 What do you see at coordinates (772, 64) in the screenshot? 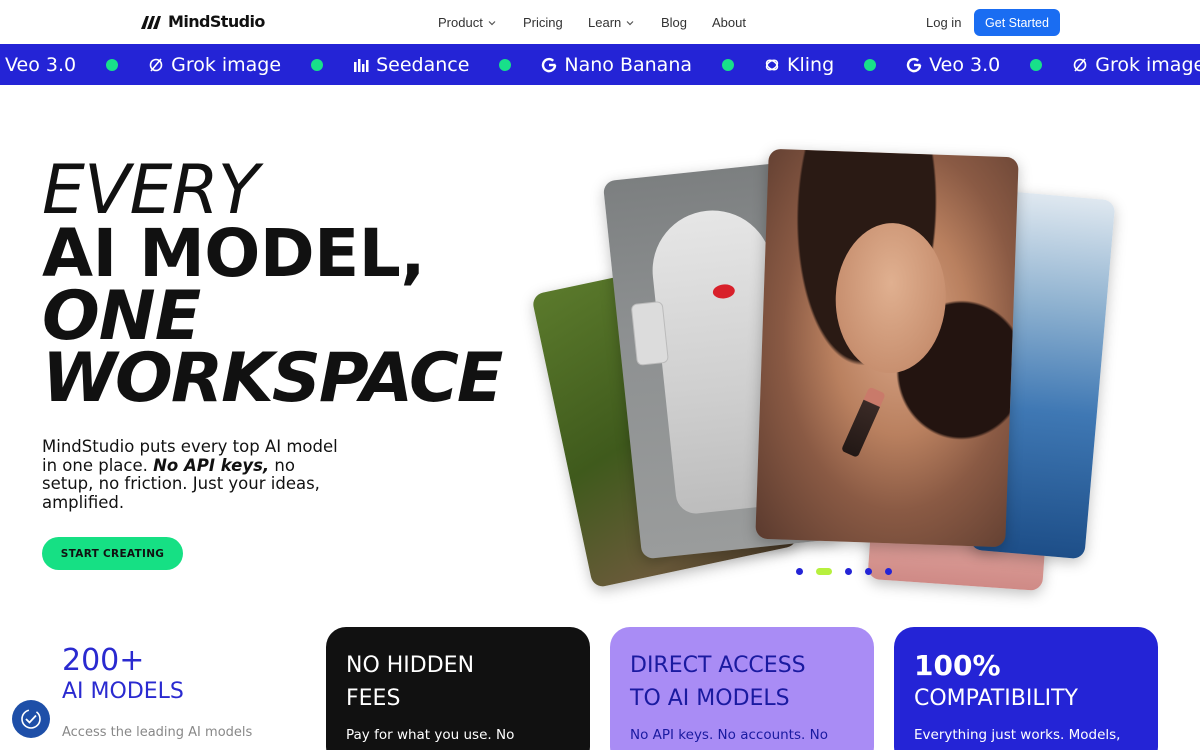
I see `kling-icon` at bounding box center [772, 64].